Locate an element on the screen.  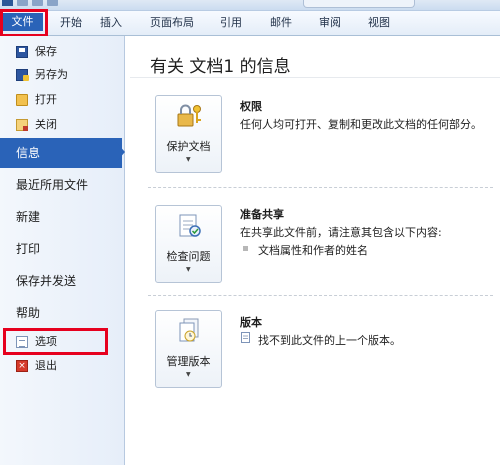
title-divider is located at coordinates (315, 77).